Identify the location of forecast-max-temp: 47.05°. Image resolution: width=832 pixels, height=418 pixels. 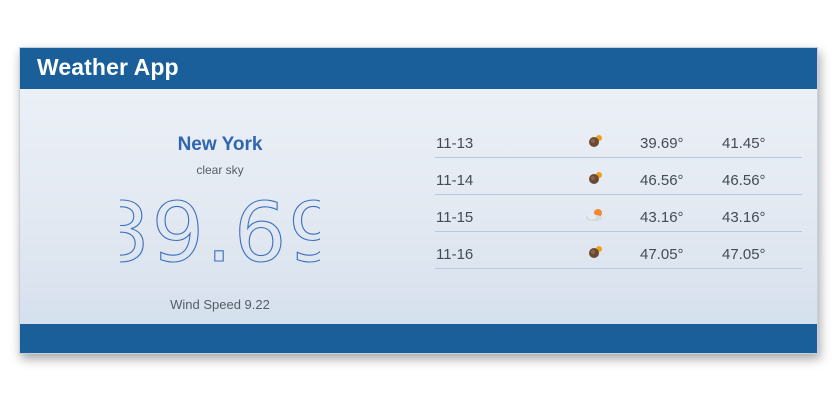
(744, 254).